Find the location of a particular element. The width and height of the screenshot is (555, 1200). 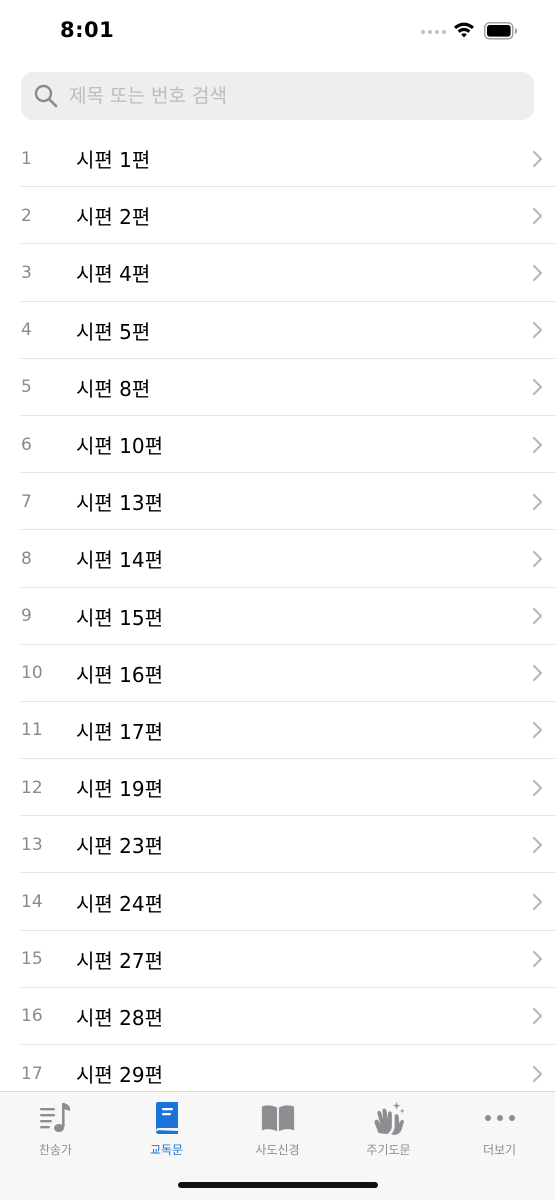

list-item: 6 시편 10편 is located at coordinates (277, 445).